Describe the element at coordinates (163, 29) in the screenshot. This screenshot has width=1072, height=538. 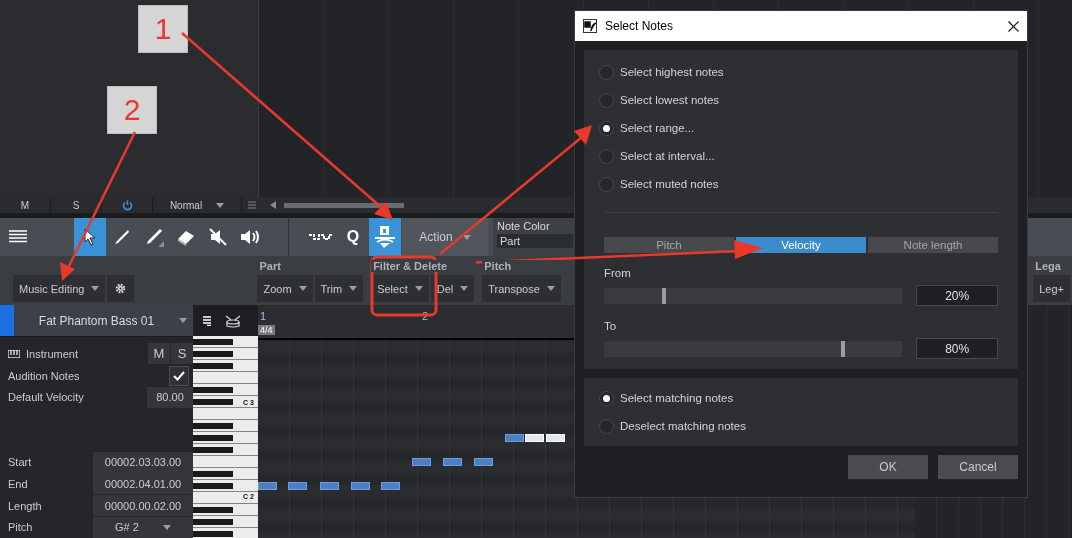
I see `callout-number: 1` at that location.